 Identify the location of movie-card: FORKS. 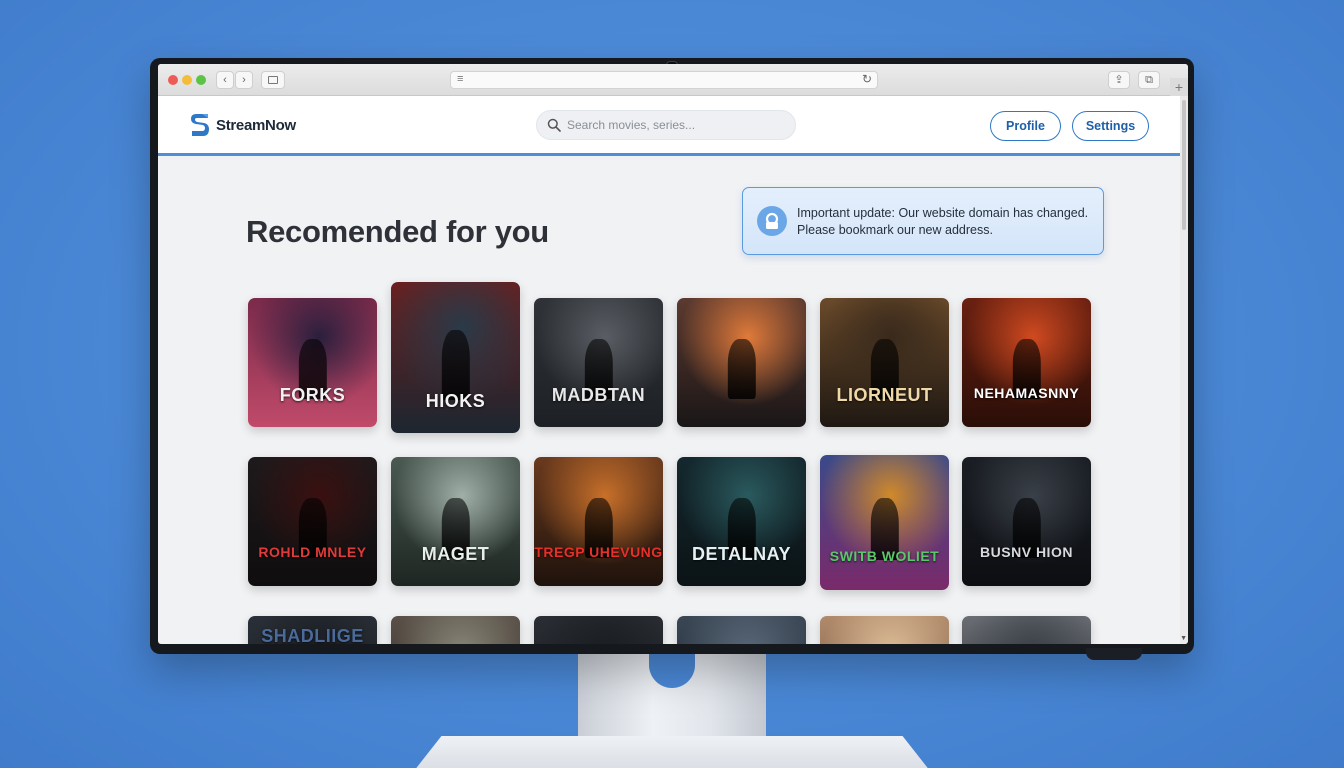
(312, 362).